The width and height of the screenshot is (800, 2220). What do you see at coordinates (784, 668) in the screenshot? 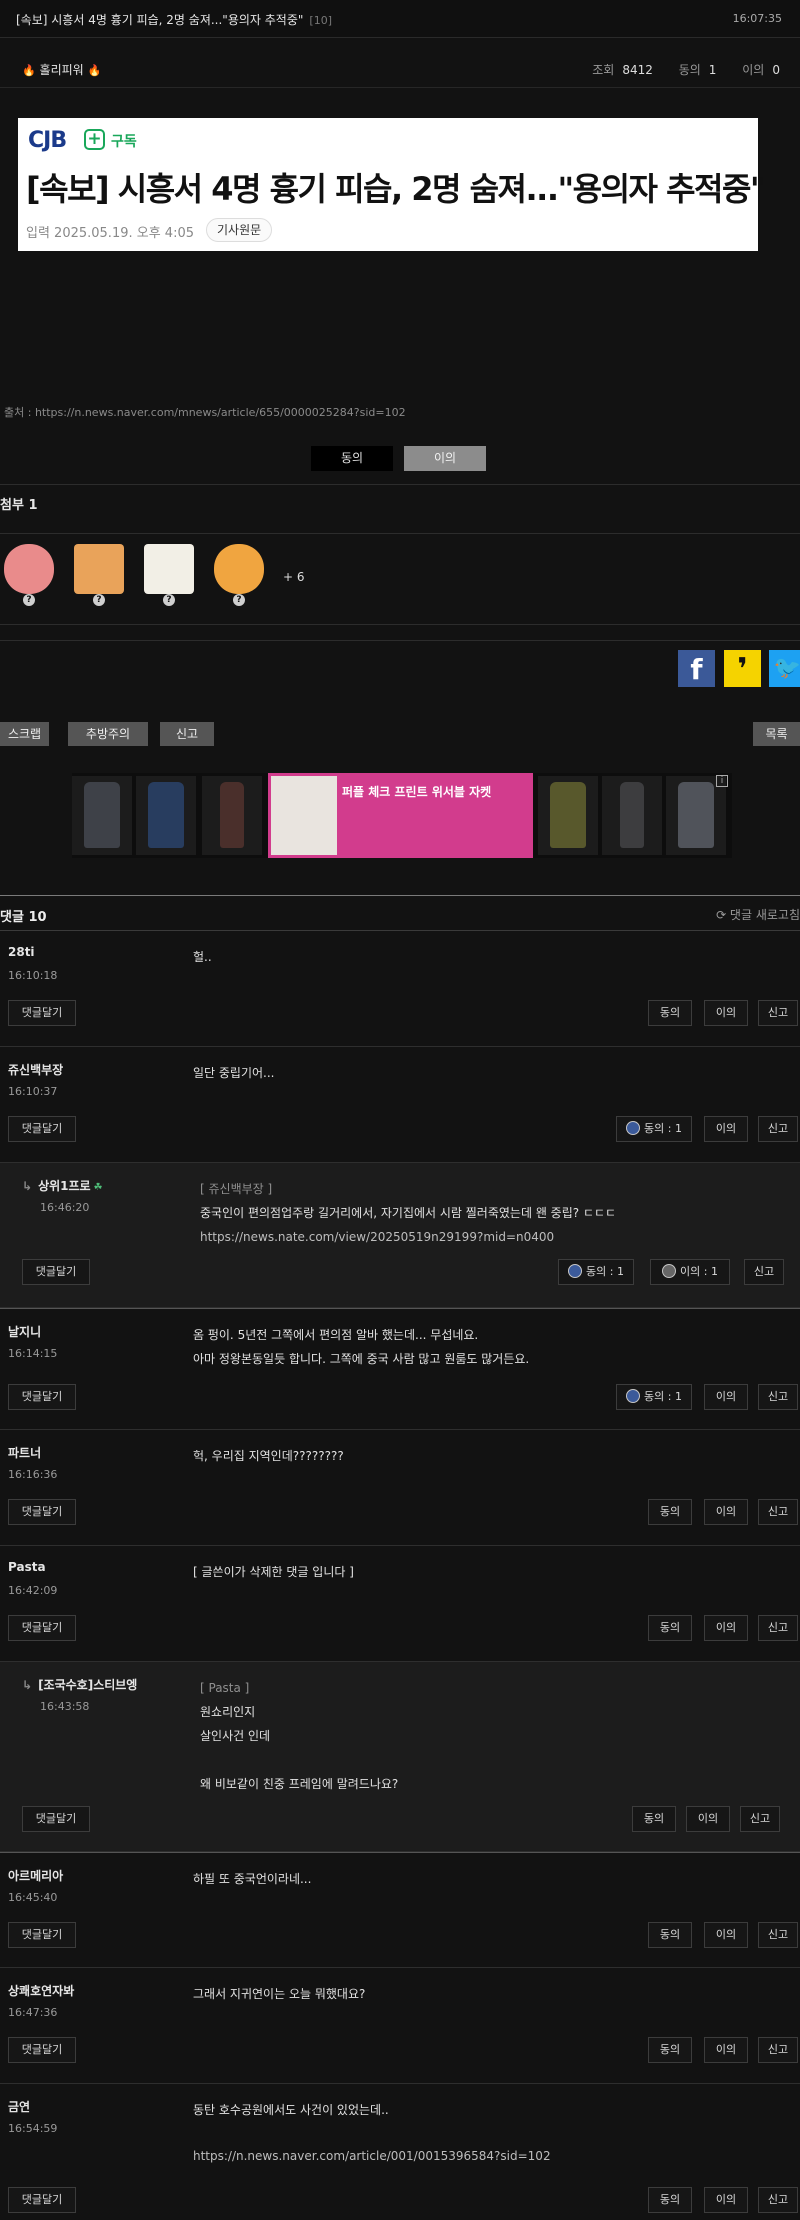
I see `twitter-share-icon: 🐦` at bounding box center [784, 668].